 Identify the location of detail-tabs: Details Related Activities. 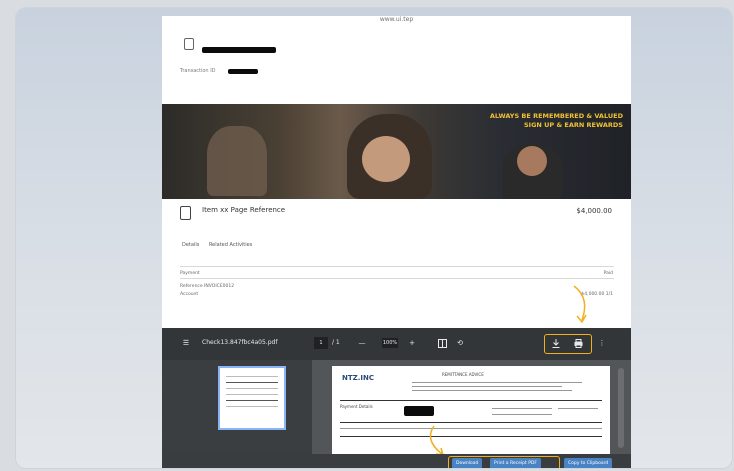
(221, 245).